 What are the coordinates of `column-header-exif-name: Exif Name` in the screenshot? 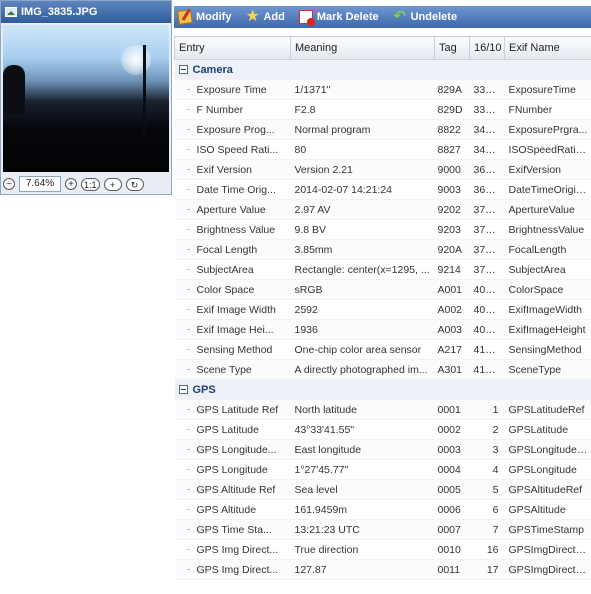 It's located at (547, 48).